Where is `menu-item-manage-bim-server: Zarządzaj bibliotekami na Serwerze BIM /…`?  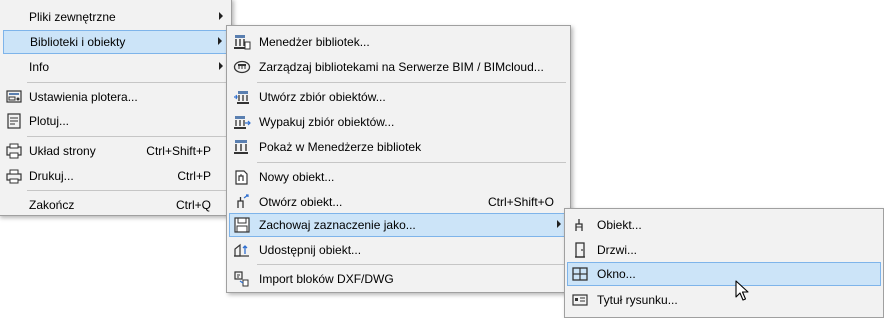
menu-item-manage-bim-server: Zarządzaj bibliotekami na Serwerze BIM /… is located at coordinates (398, 67).